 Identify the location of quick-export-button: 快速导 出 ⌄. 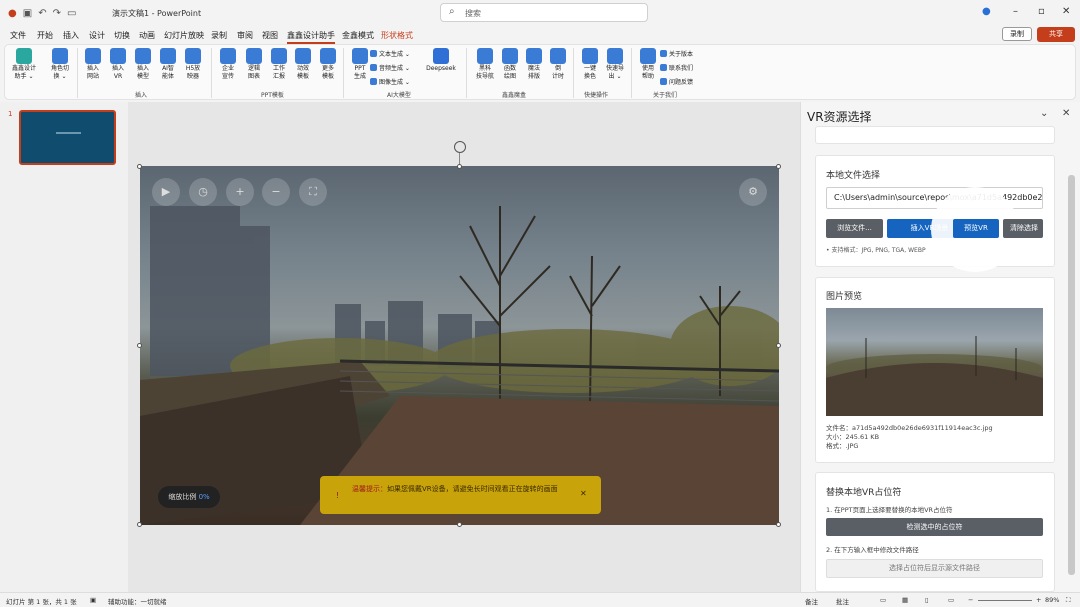
(615, 64).